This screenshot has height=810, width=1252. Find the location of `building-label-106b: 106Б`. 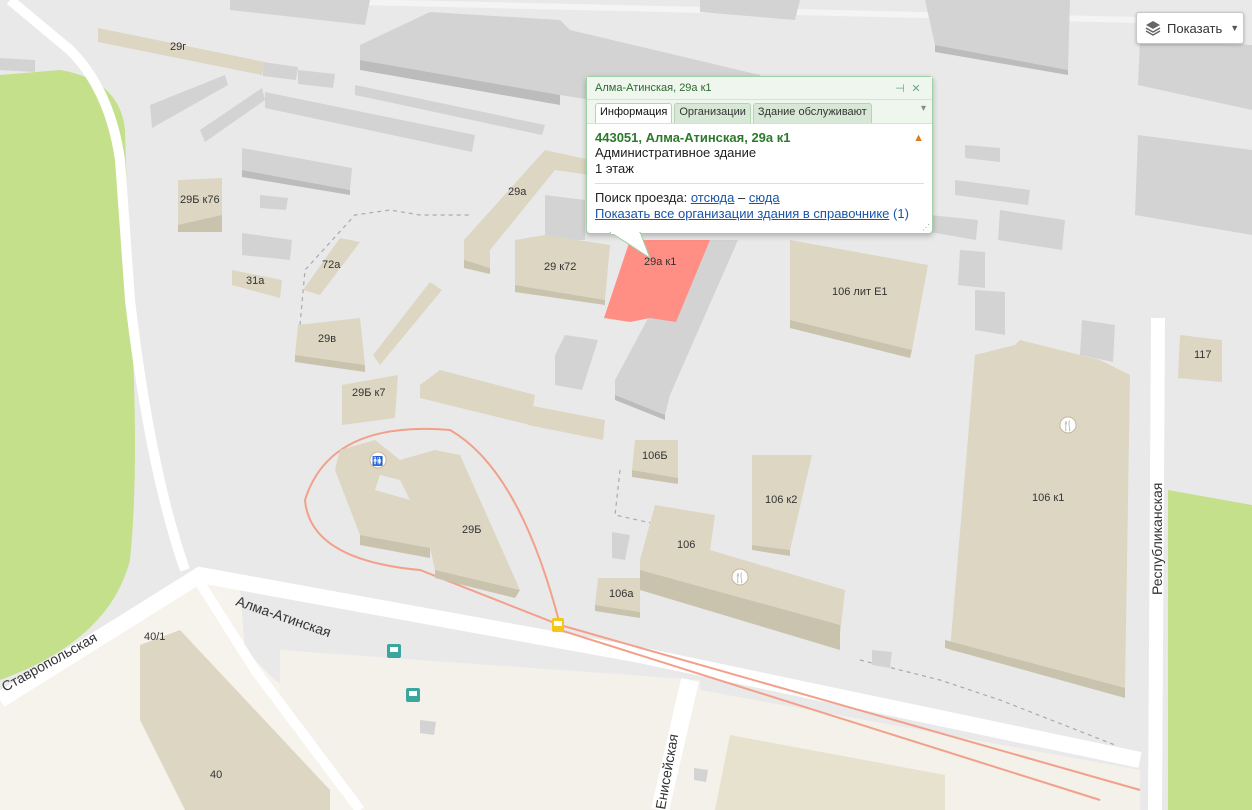

building-label-106b: 106Б is located at coordinates (655, 456).